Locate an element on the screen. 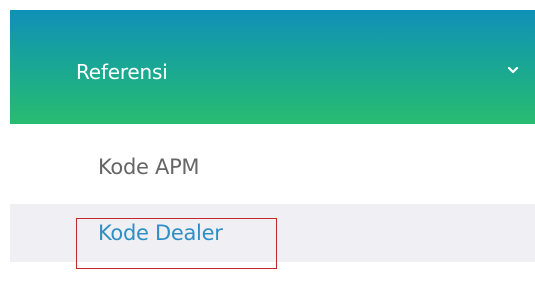 Image resolution: width=535 pixels, height=305 pixels. chevron-down-icon is located at coordinates (513, 69).